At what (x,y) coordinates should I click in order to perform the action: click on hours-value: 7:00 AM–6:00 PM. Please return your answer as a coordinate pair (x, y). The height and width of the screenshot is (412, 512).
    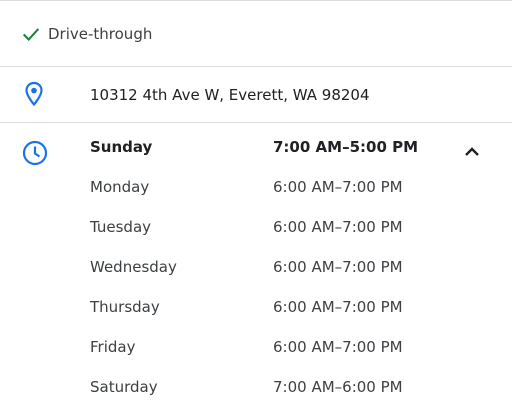
    Looking at the image, I should click on (338, 387).